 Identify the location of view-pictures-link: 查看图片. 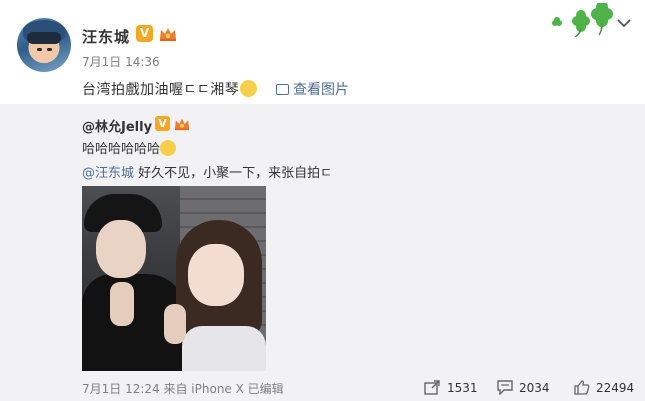
(312, 89).